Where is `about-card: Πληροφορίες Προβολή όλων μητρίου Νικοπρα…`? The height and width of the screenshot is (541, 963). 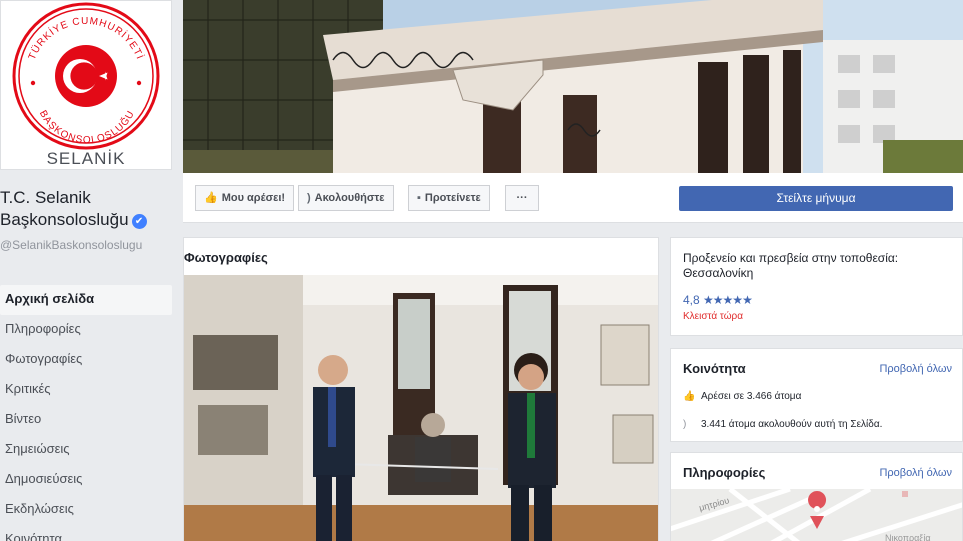 about-card: Πληροφορίες Προβολή όλων μητρίου Νικοπρα… is located at coordinates (816, 496).